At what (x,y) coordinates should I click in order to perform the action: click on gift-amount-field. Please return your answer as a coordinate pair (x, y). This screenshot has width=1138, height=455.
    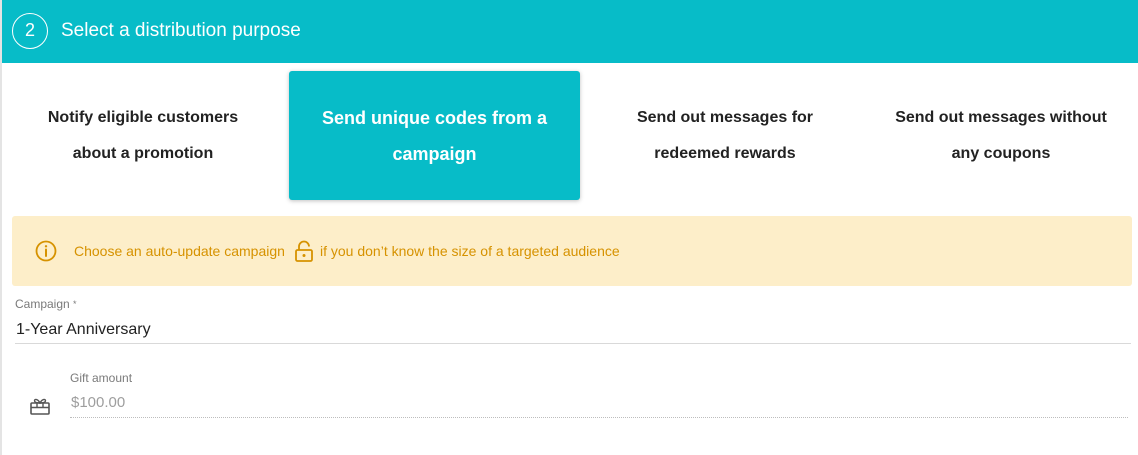
    Looking at the image, I should click on (599, 403).